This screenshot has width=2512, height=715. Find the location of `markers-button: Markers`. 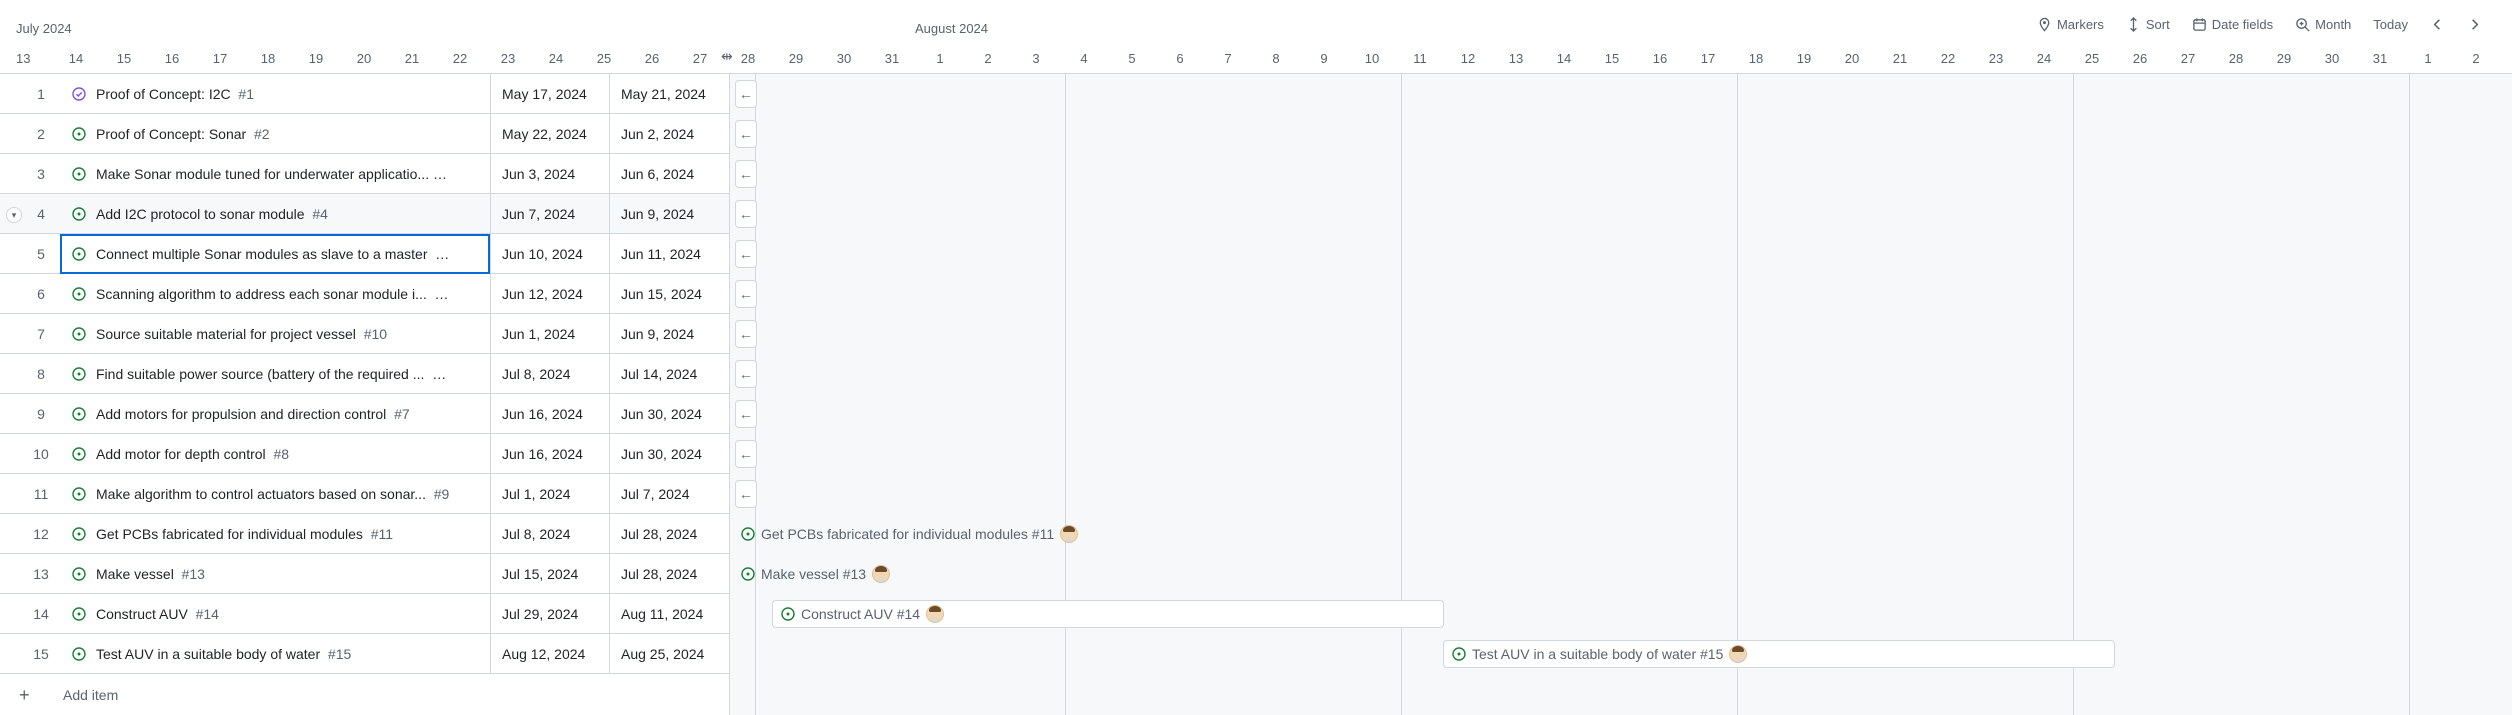

markers-button: Markers is located at coordinates (2070, 24).